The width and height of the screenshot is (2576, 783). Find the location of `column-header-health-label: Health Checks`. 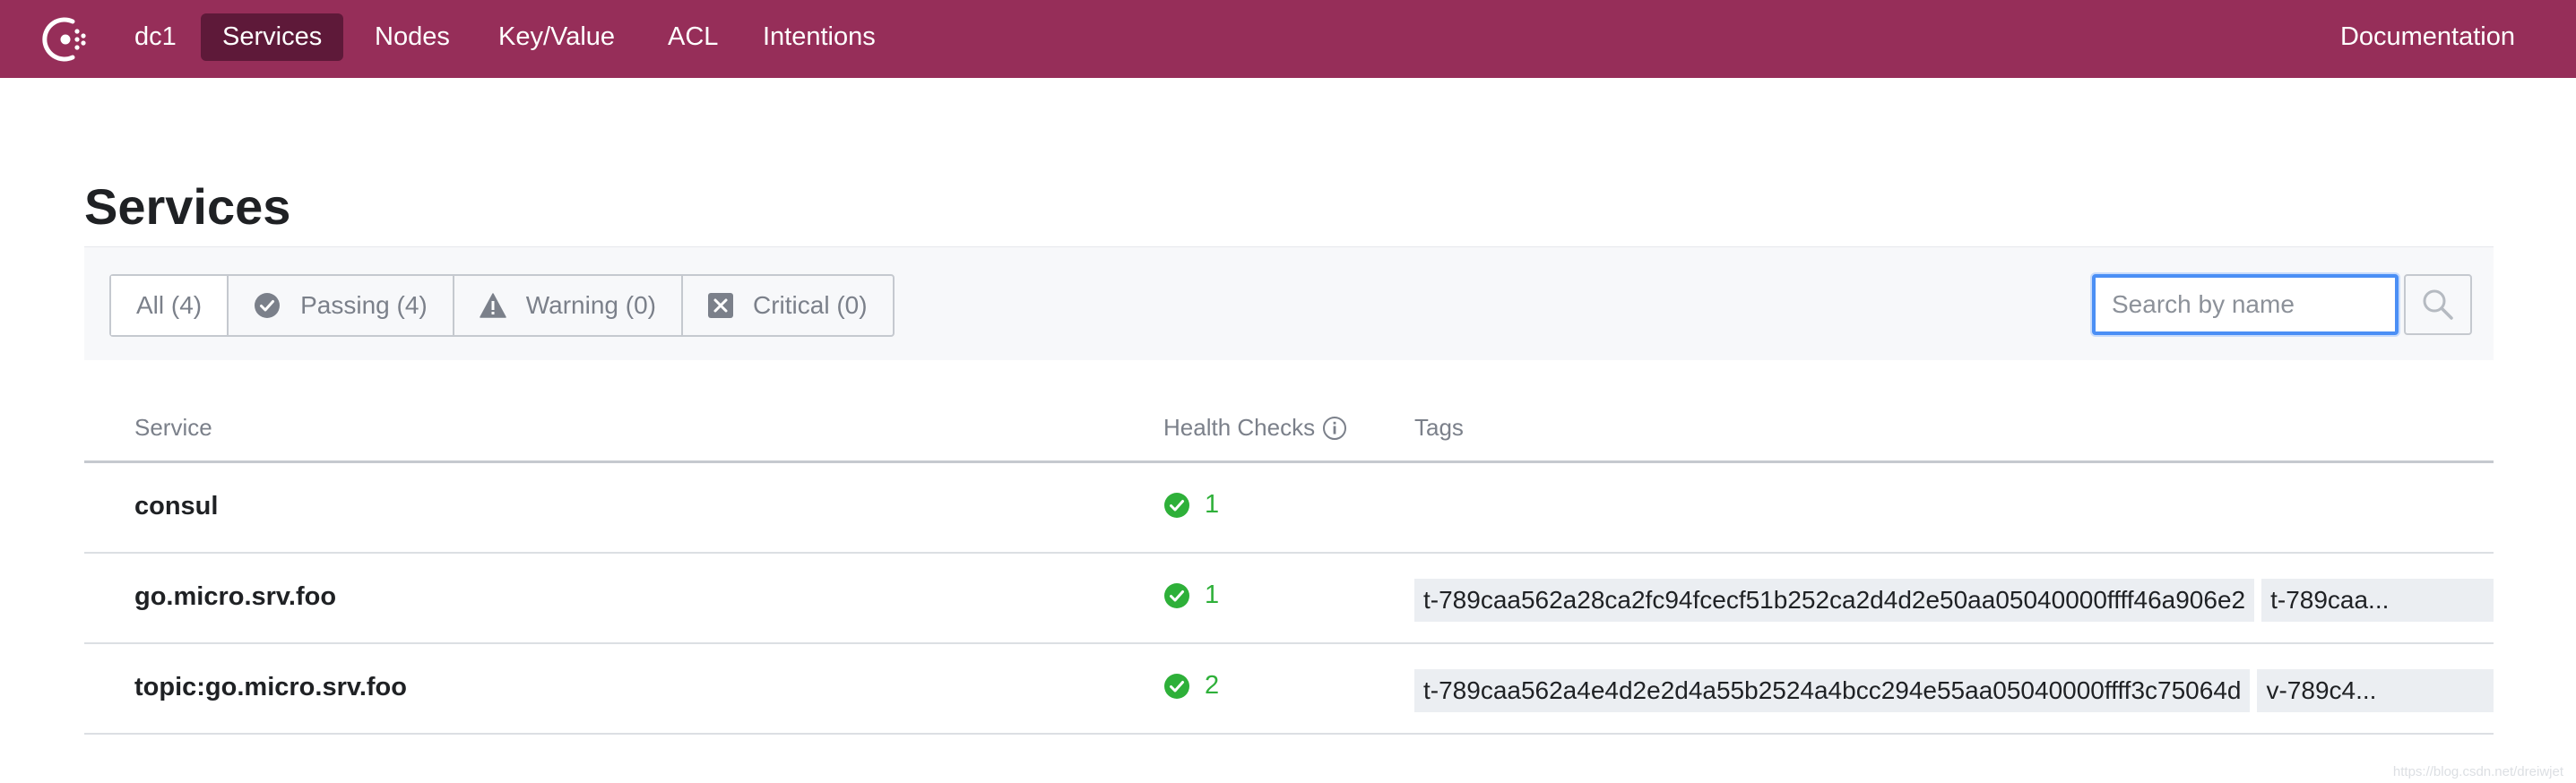

column-header-health-label: Health Checks is located at coordinates (1239, 427).